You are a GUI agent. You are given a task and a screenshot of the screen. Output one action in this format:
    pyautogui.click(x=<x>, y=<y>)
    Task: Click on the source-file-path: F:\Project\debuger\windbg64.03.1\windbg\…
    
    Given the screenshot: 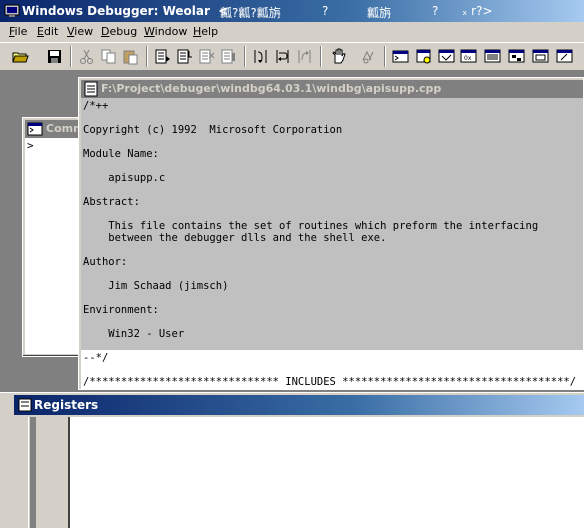 What is the action you would take?
    pyautogui.click(x=271, y=88)
    